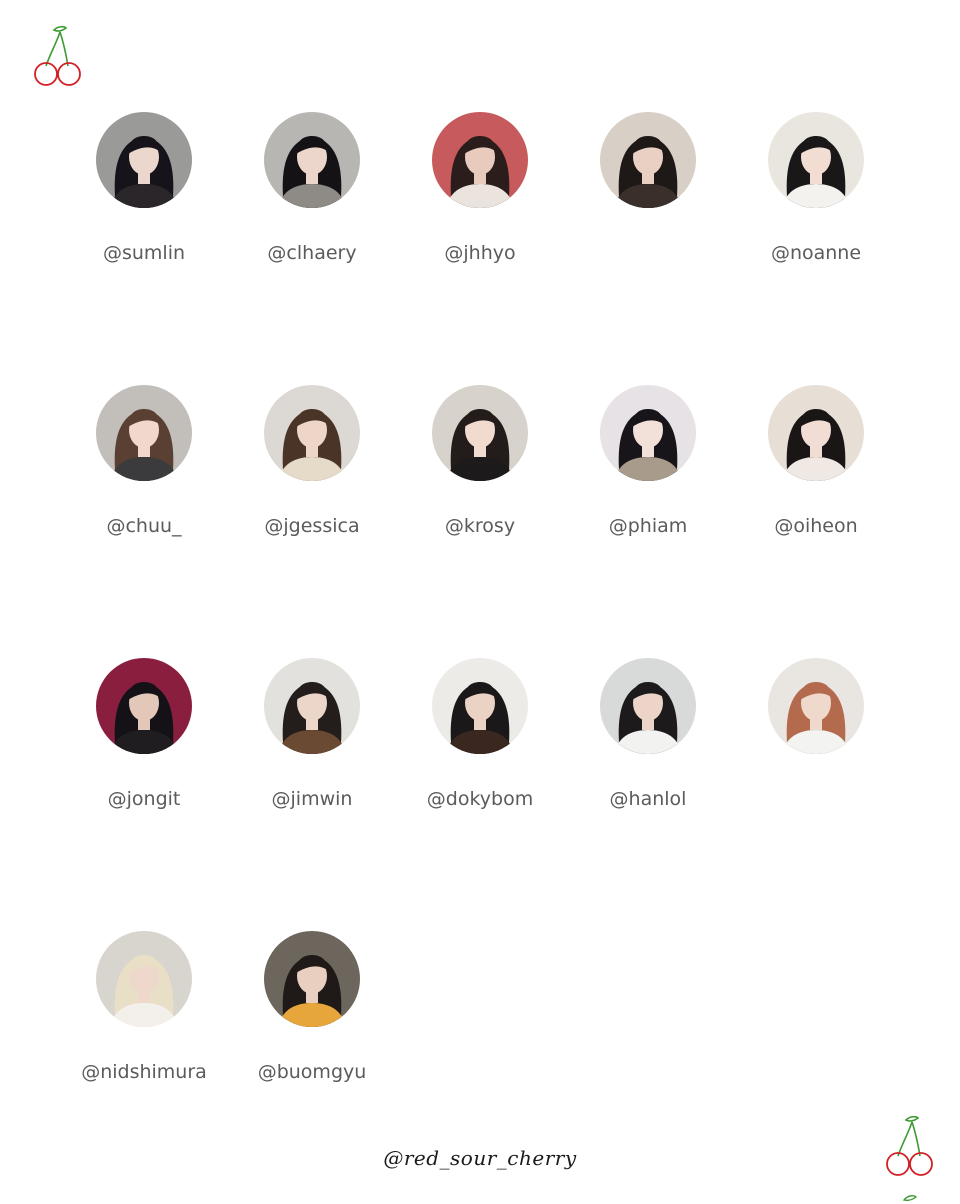  Describe the element at coordinates (144, 1072) in the screenshot. I see `profile-handle: @nidshimura` at that location.